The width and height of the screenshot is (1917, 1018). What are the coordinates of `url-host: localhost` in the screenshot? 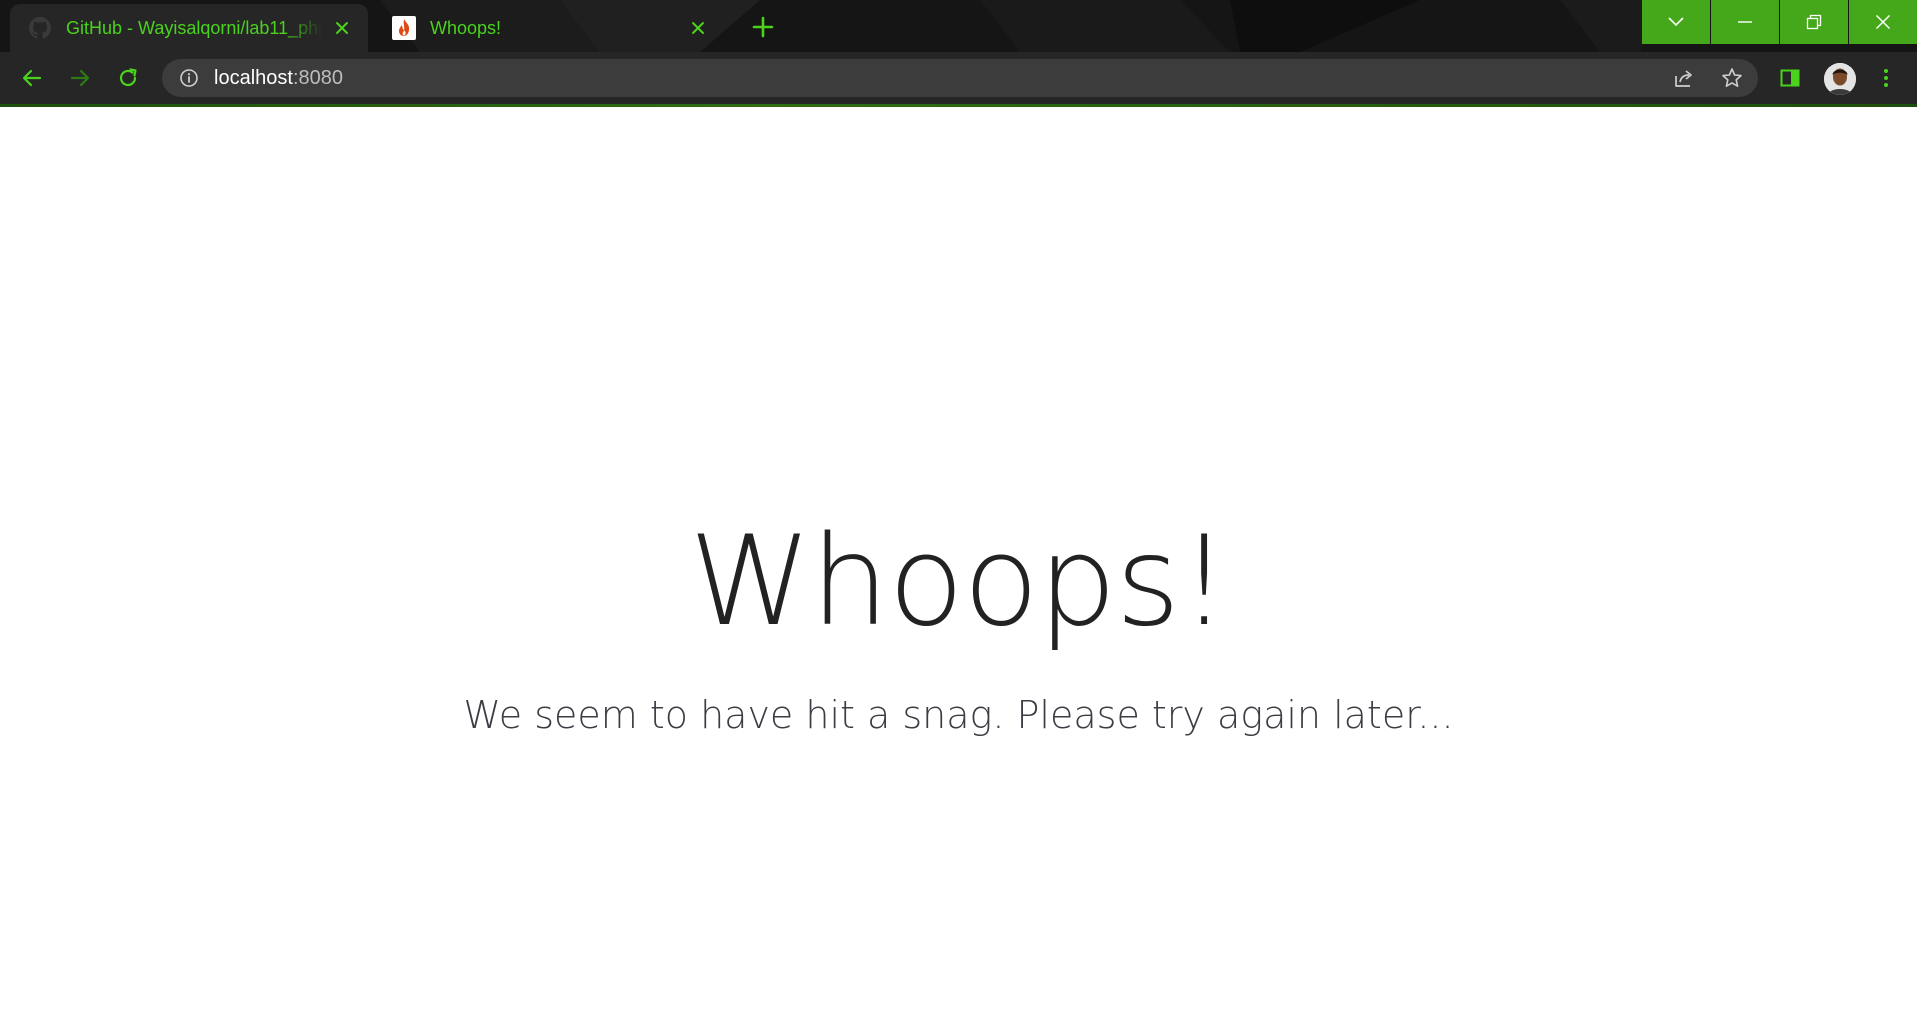 It's located at (253, 77).